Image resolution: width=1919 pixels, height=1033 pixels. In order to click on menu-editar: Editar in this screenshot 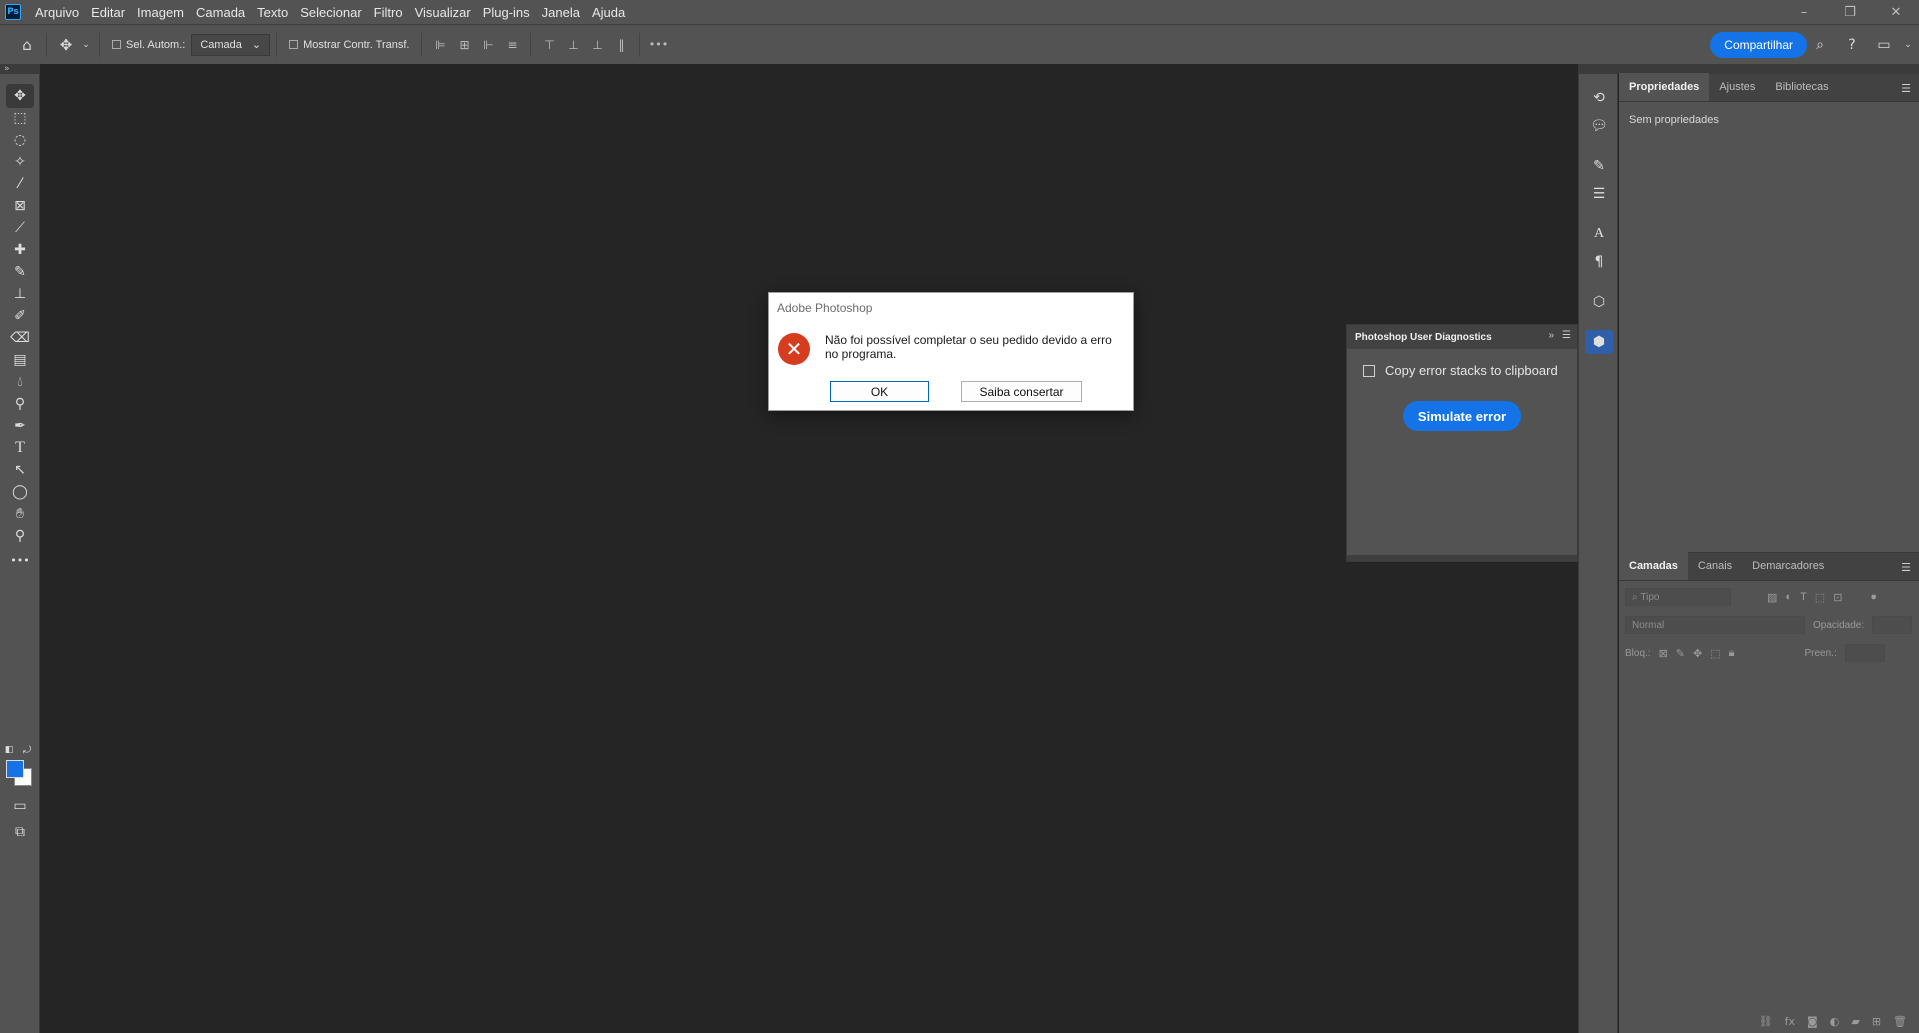, I will do `click(108, 12)`.